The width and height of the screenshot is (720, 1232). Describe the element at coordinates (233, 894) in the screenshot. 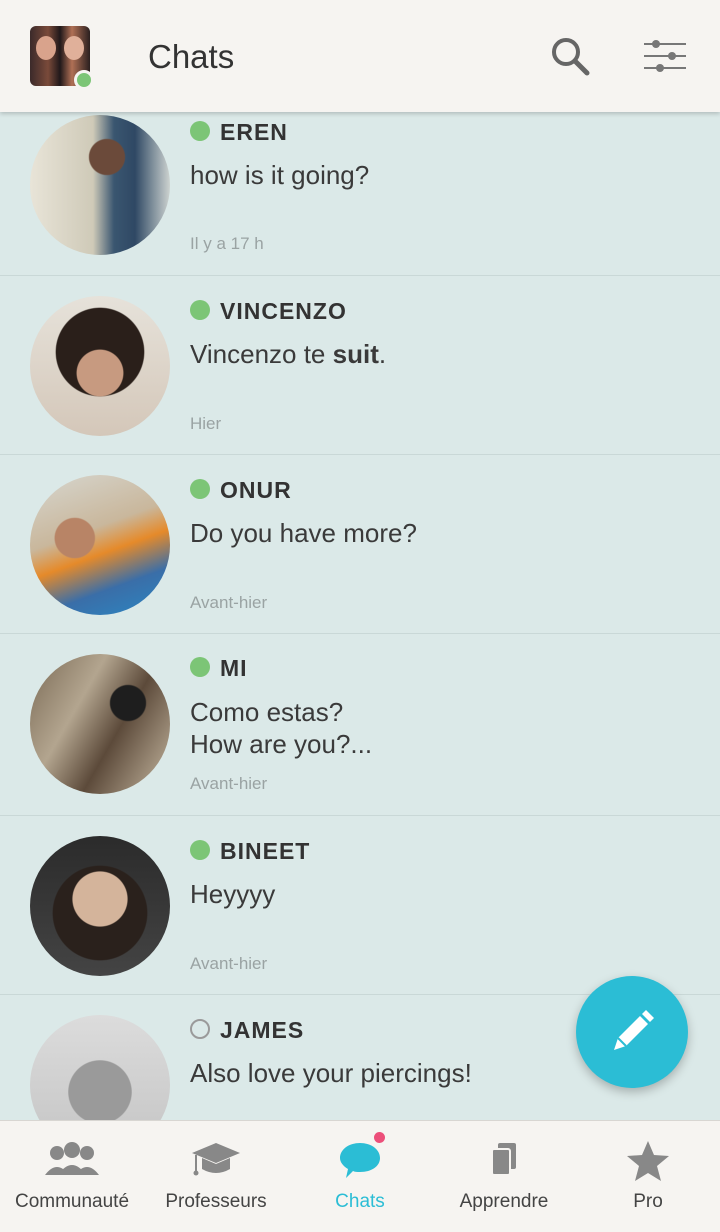

I see `last-message: Heyyyy` at that location.